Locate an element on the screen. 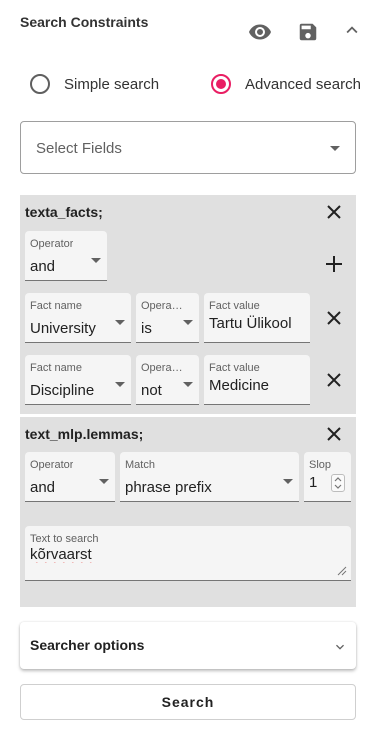  search-button: Search is located at coordinates (188, 702).